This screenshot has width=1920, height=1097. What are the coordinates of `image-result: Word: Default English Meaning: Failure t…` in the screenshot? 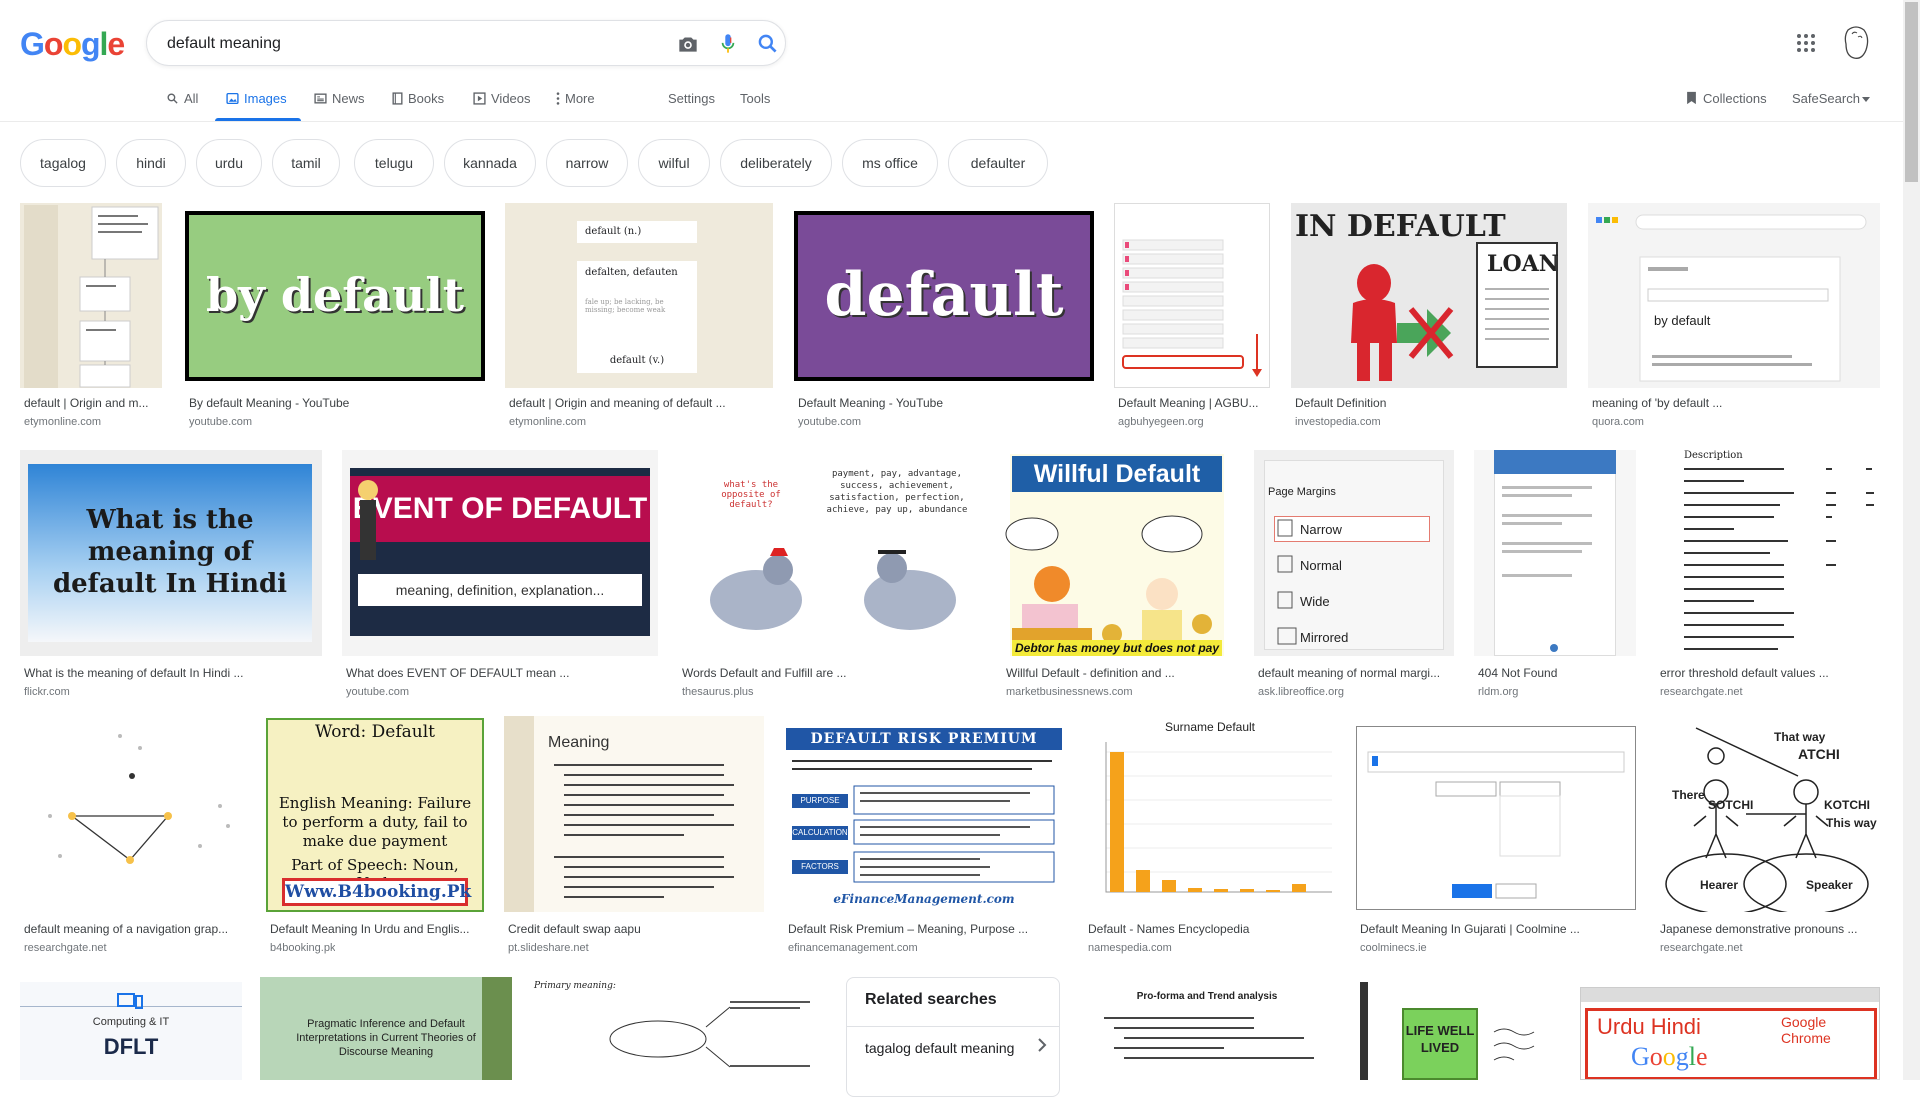 It's located at (376, 836).